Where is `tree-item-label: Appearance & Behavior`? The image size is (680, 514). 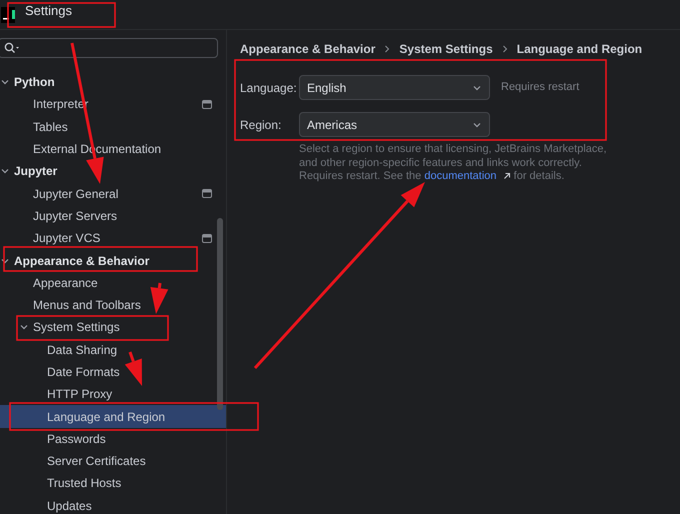
tree-item-label: Appearance & Behavior is located at coordinates (82, 261).